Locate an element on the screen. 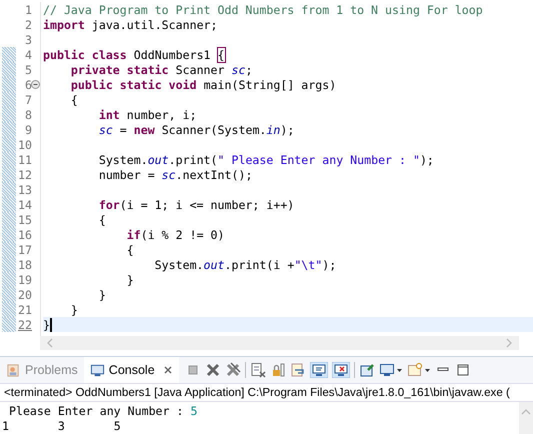 The width and height of the screenshot is (533, 434). code-line: sc = new Scanner(System.in); is located at coordinates (196, 129).